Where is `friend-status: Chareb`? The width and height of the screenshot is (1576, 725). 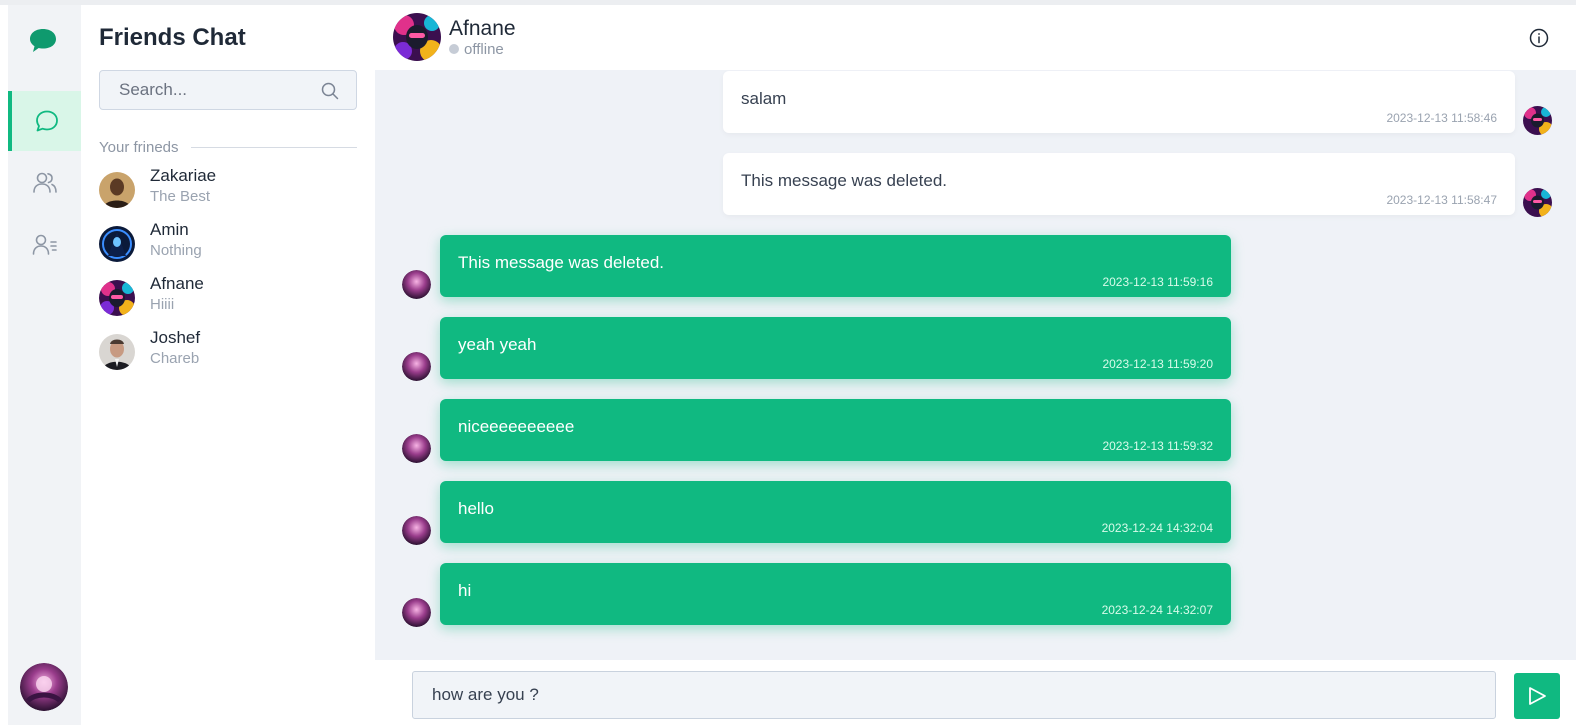
friend-status: Chareb is located at coordinates (175, 358).